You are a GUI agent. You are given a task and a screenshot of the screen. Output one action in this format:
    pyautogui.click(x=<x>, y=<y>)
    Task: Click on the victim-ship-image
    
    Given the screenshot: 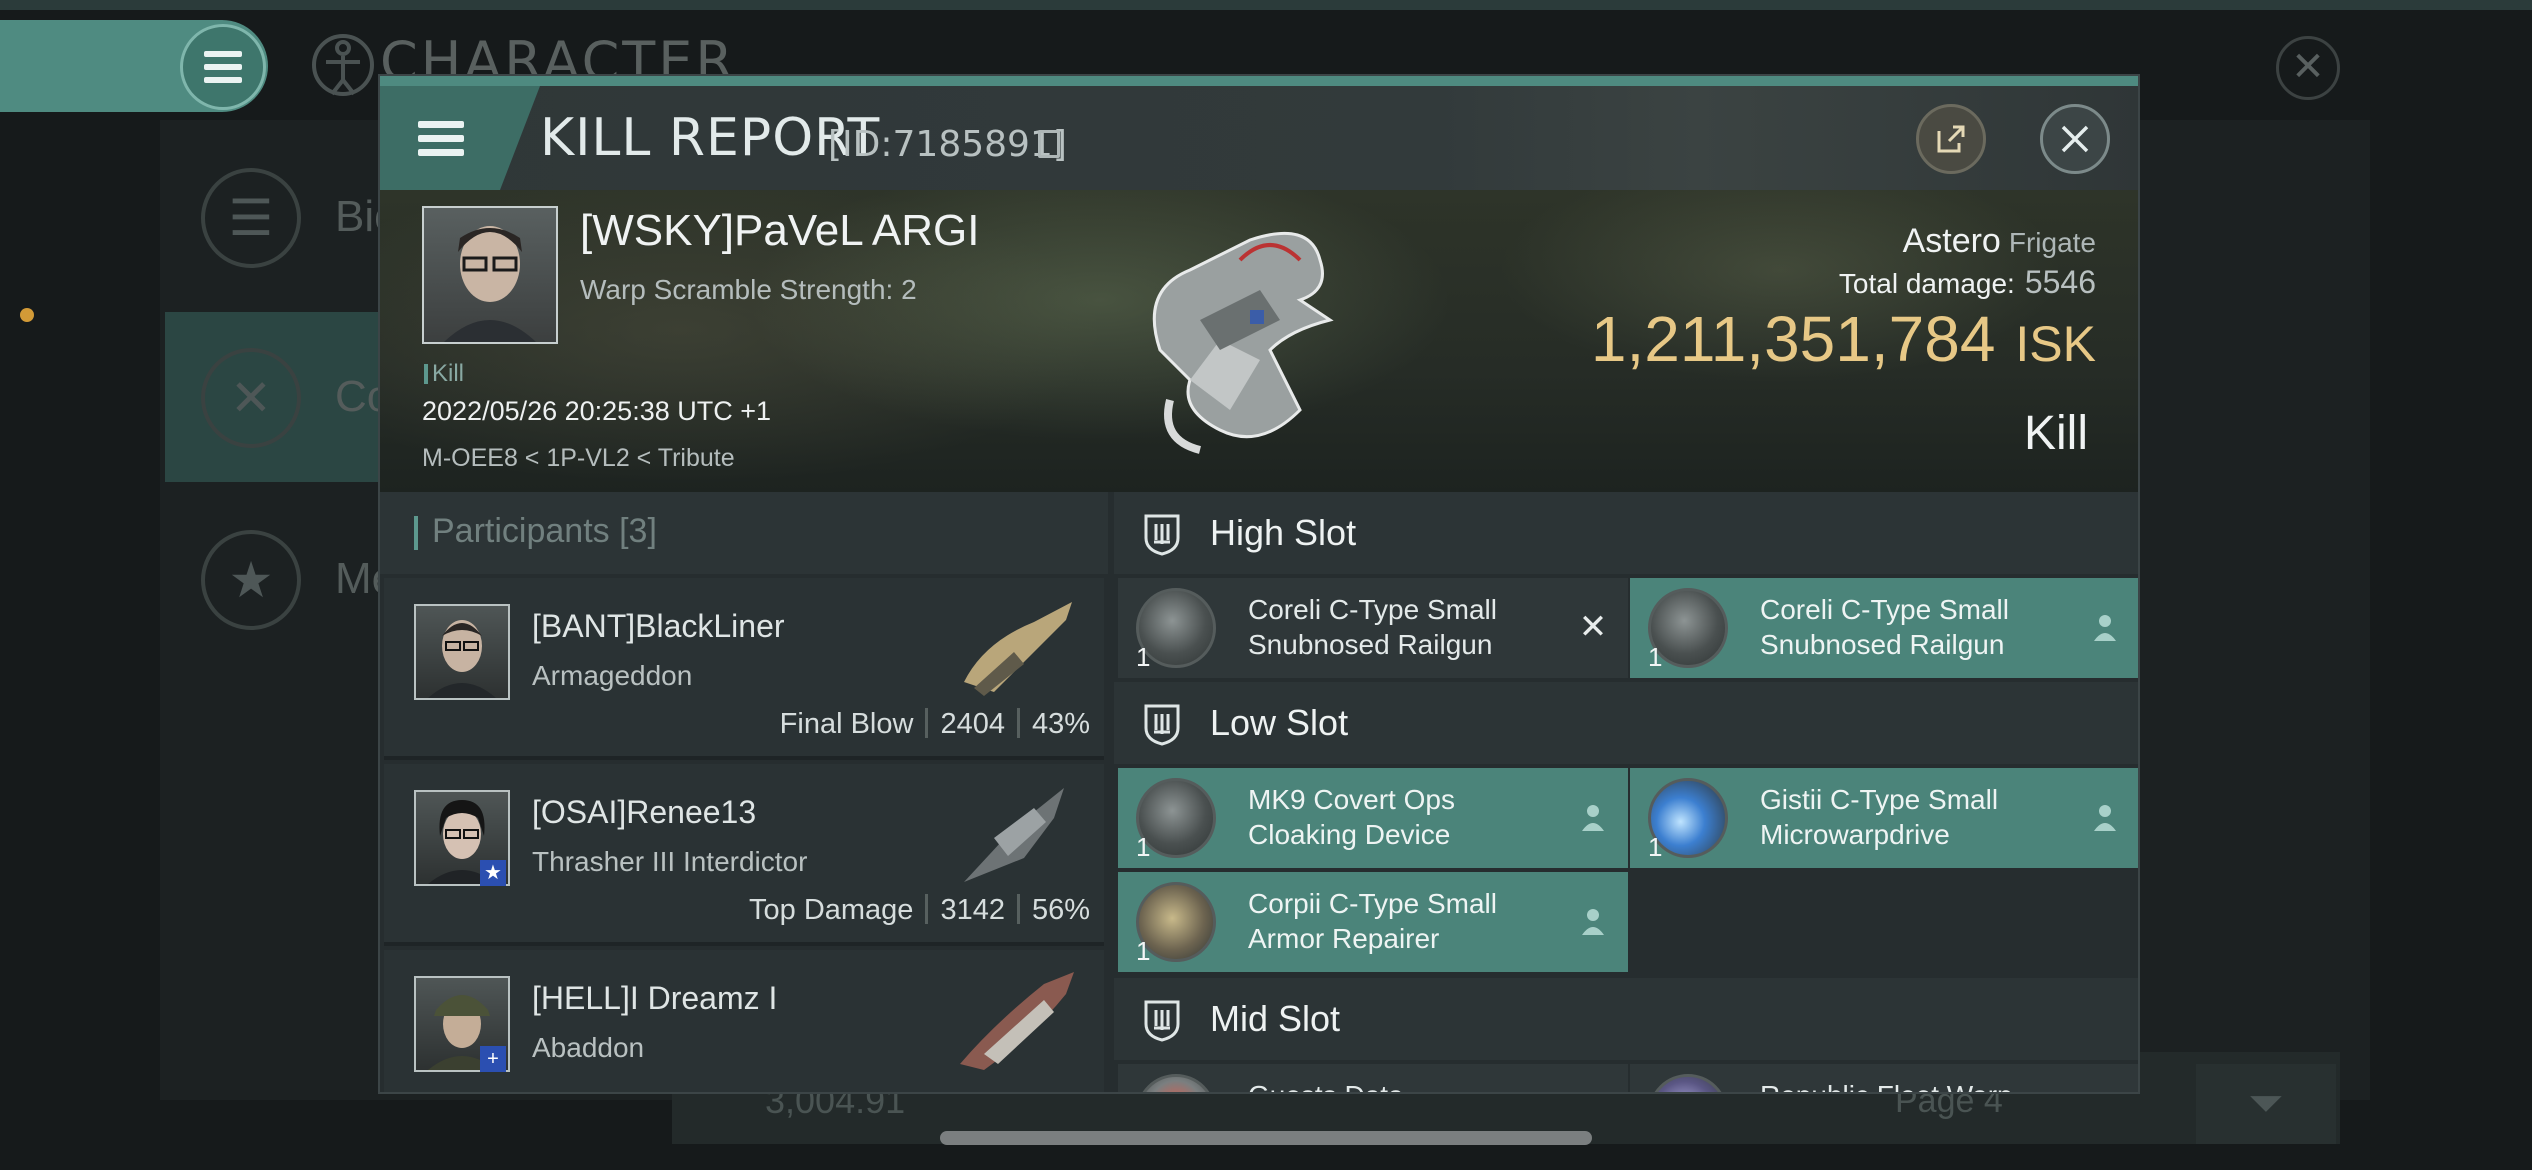 What is the action you would take?
    pyautogui.click(x=1243, y=342)
    